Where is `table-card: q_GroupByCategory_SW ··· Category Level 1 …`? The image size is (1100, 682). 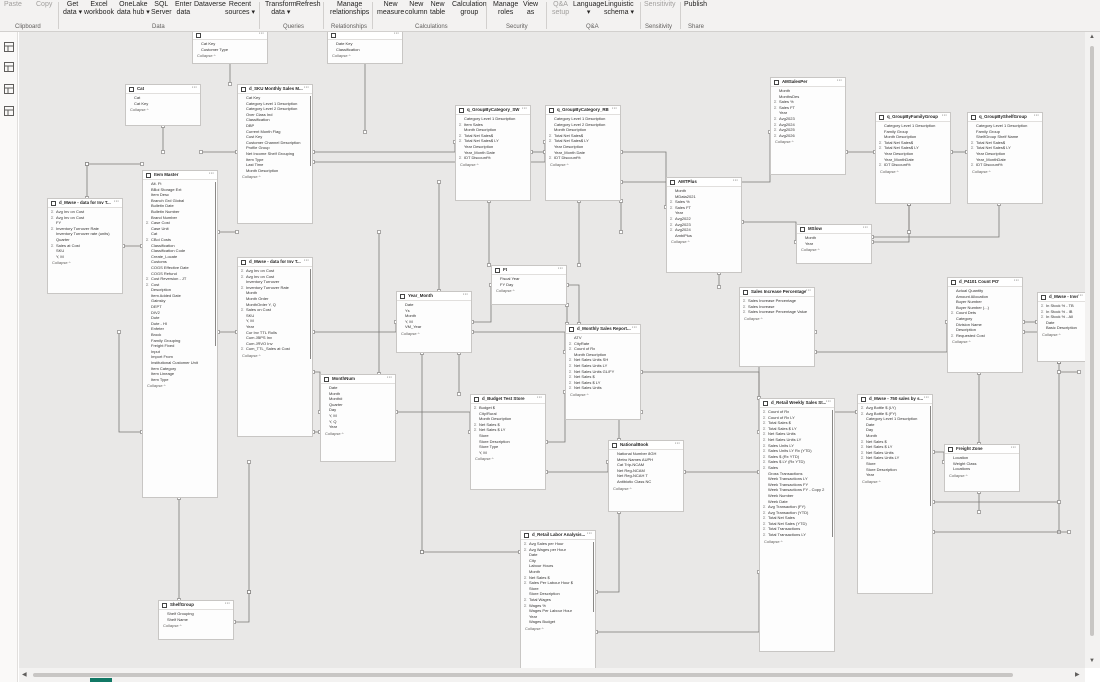 table-card: q_GroupByCategory_SW ··· Category Level 1 … is located at coordinates (493, 153).